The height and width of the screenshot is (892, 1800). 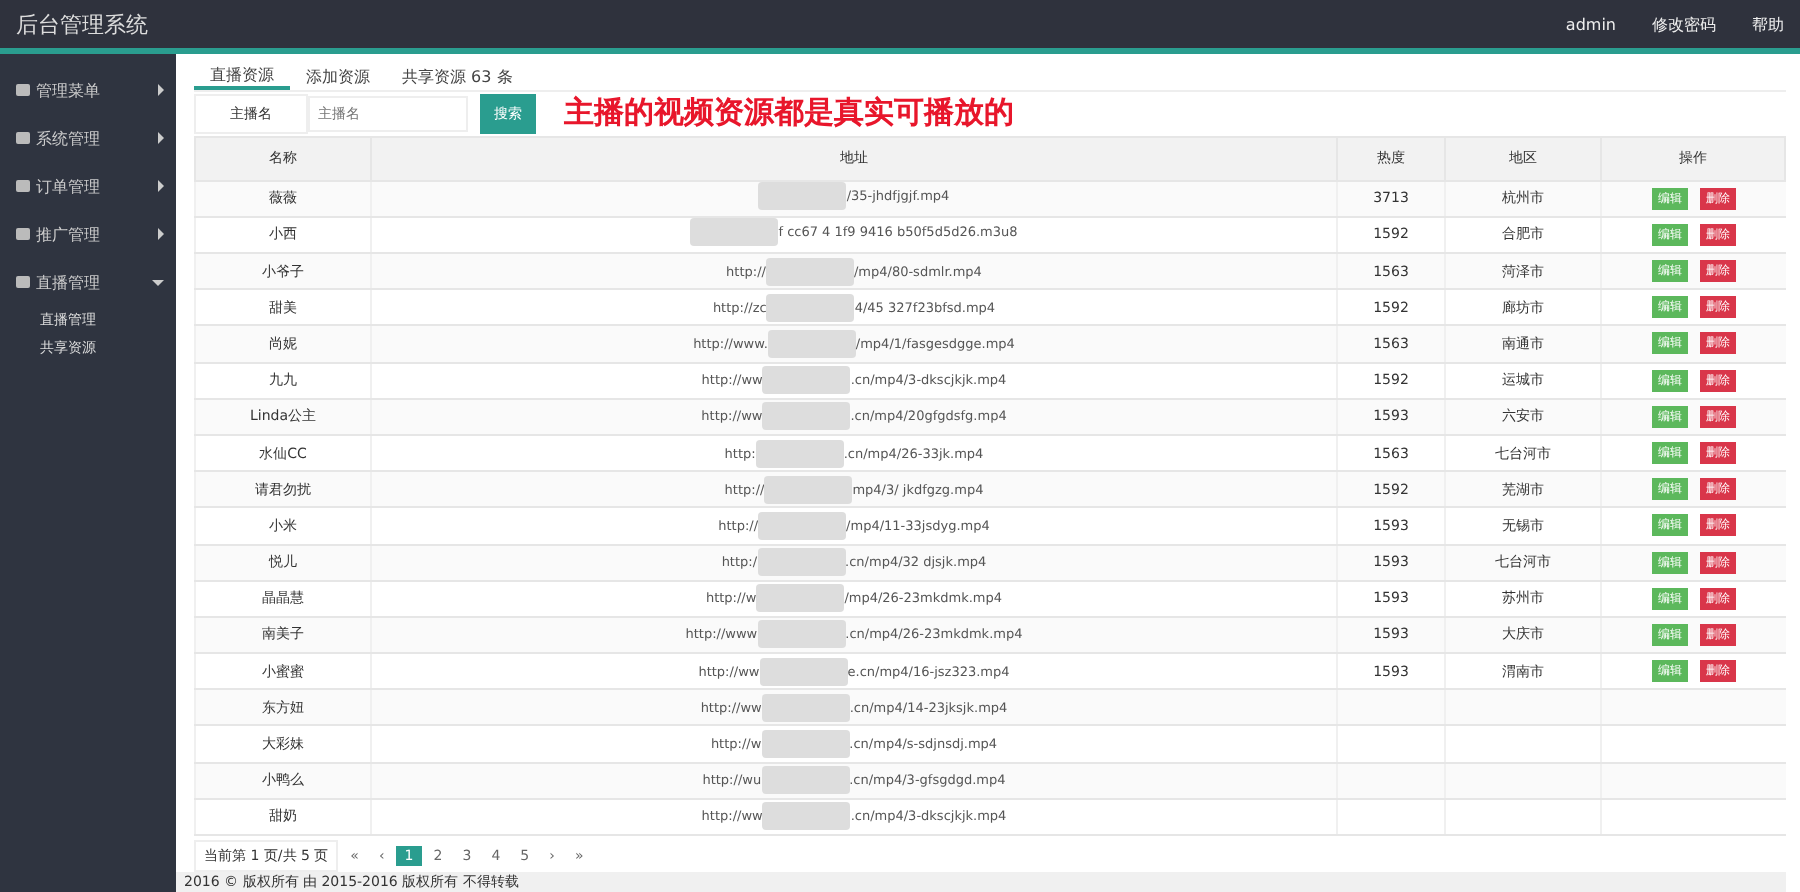 What do you see at coordinates (242, 76) in the screenshot?
I see `tab: 直播资源` at bounding box center [242, 76].